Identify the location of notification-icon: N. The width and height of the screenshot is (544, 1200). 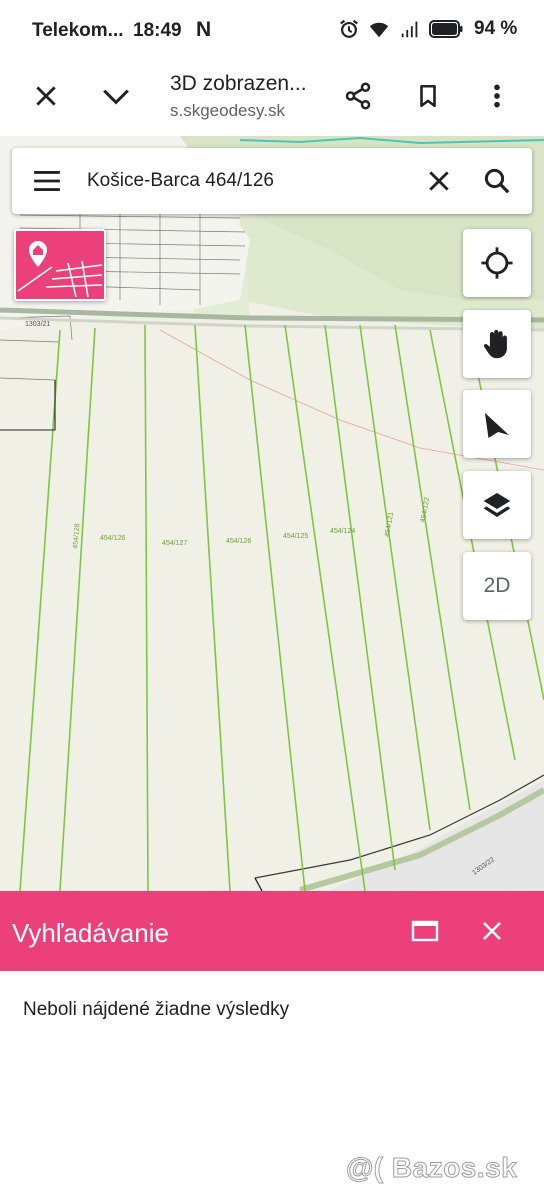
(204, 29).